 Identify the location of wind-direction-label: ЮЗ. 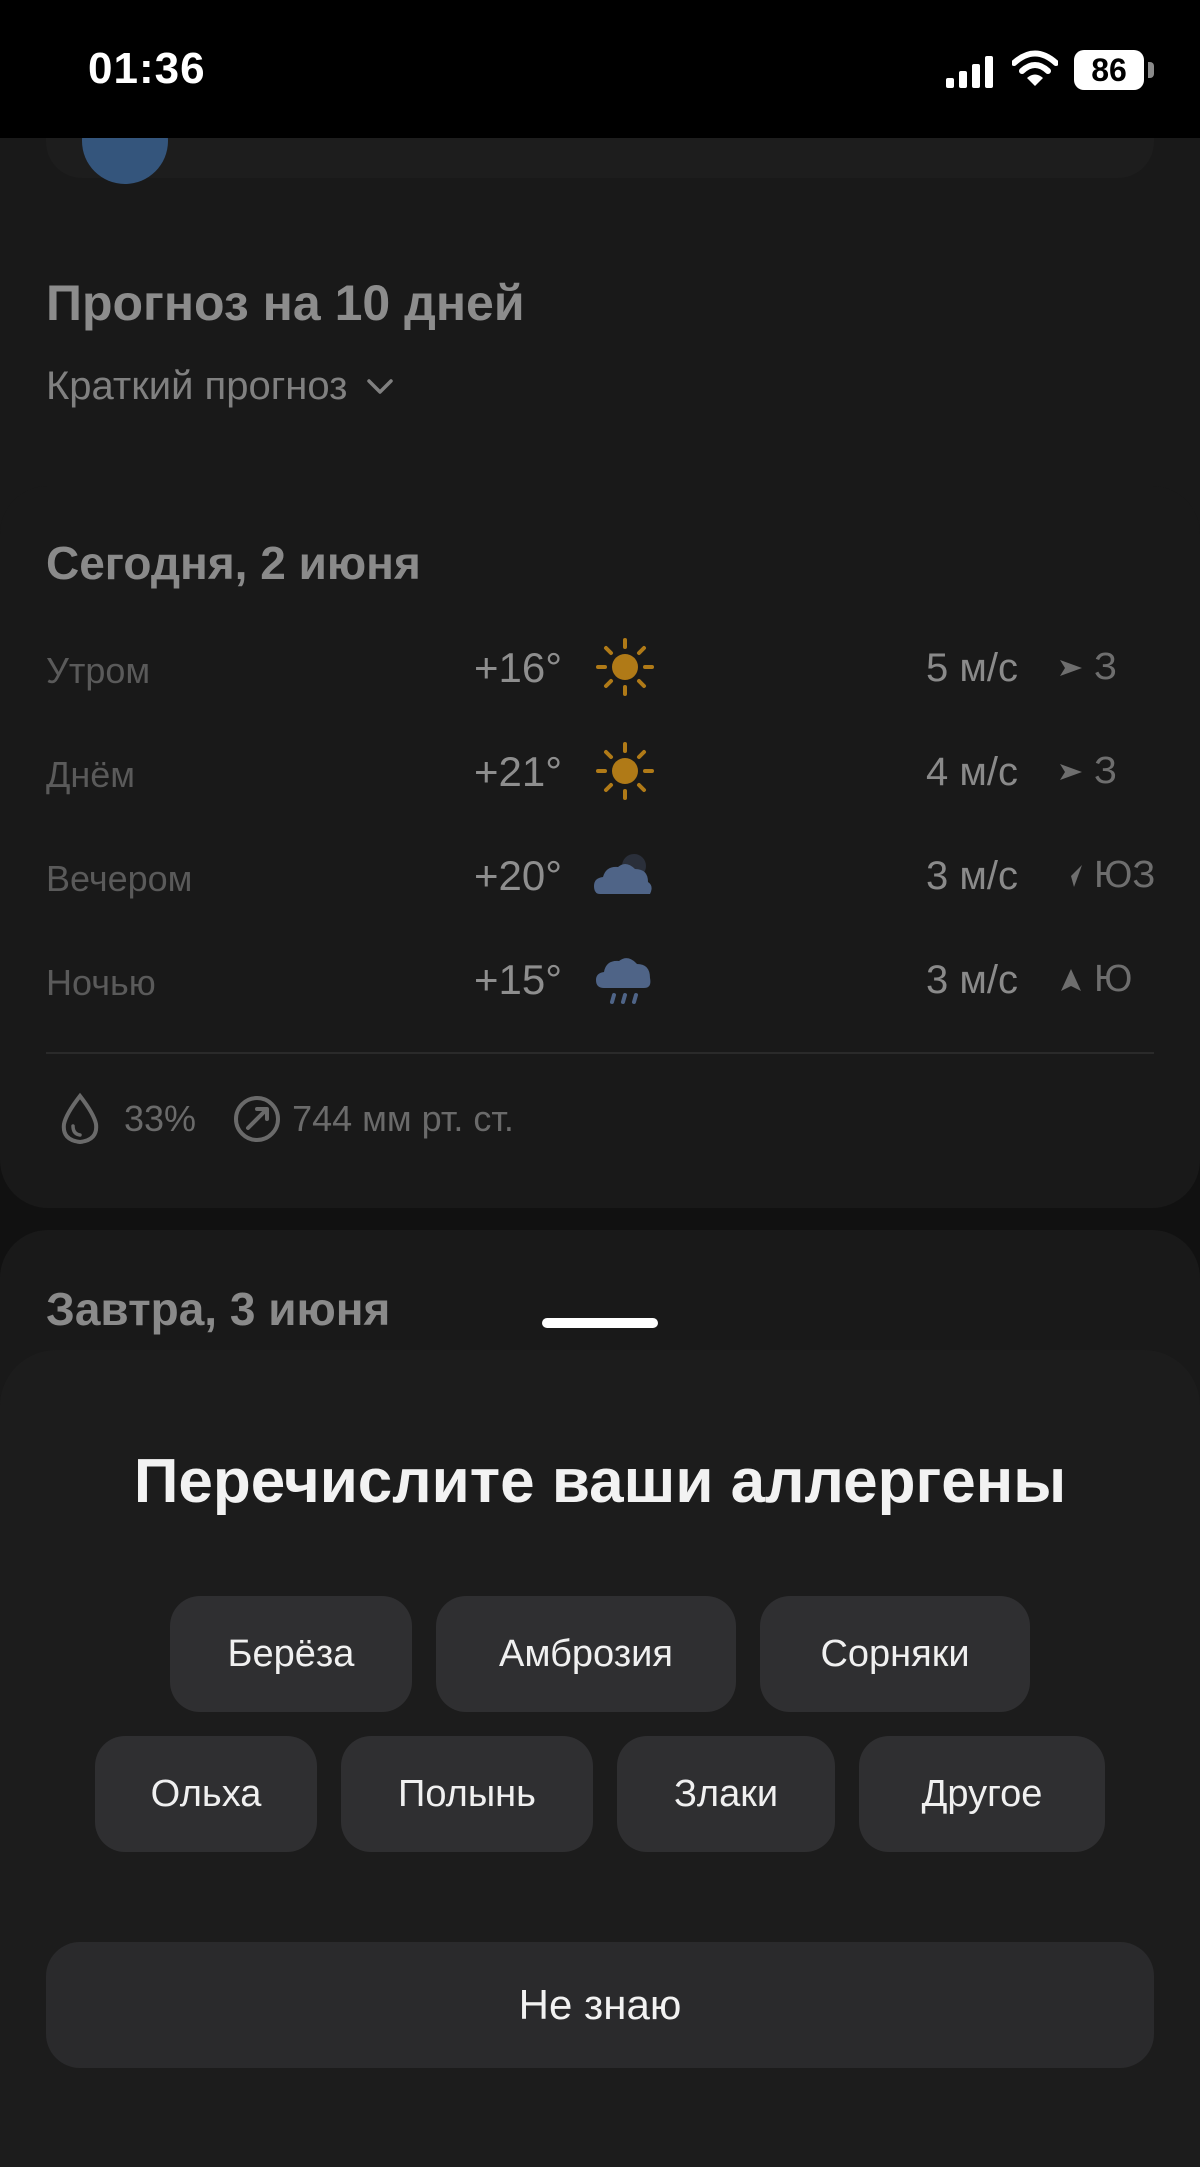
(1125, 875).